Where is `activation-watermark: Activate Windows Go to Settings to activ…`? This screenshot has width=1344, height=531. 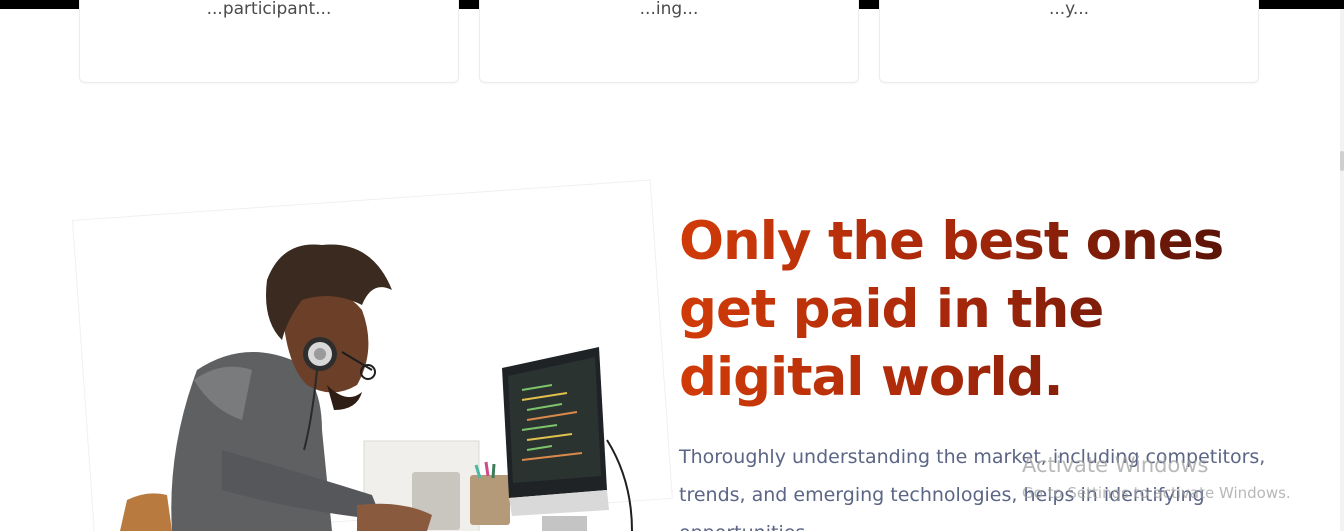 activation-watermark: Activate Windows Go to Settings to activ… is located at coordinates (1156, 479).